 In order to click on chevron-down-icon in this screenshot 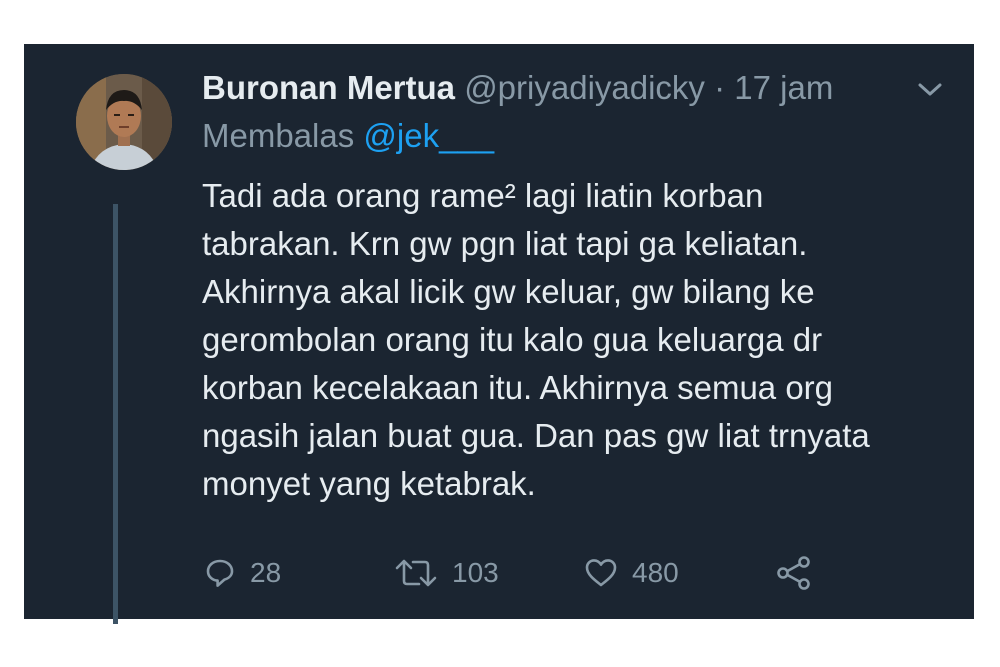, I will do `click(930, 90)`.